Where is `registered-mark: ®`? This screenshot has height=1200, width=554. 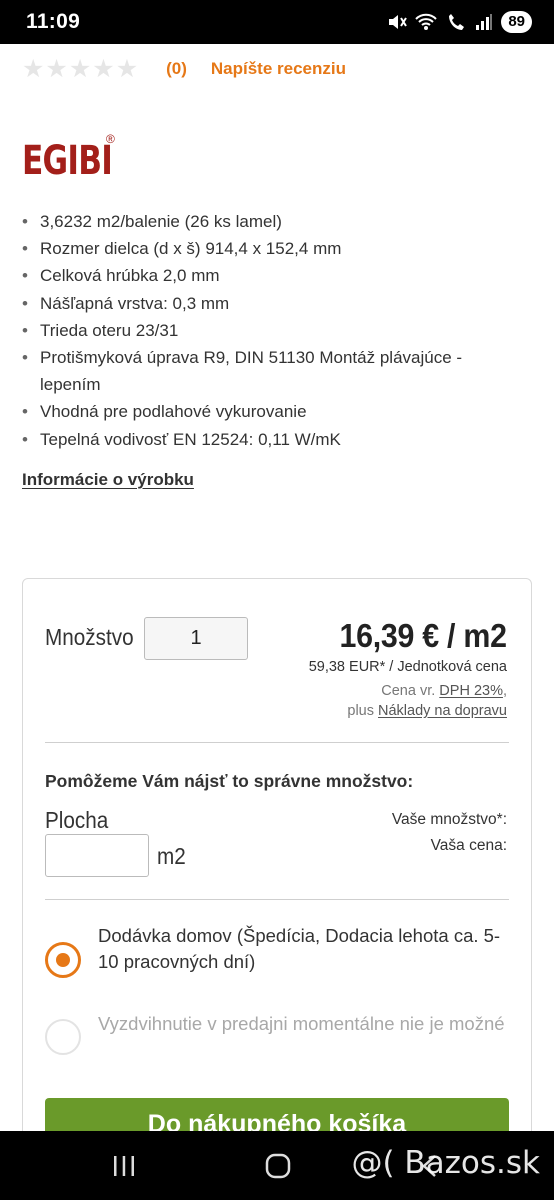 registered-mark: ® is located at coordinates (110, 139).